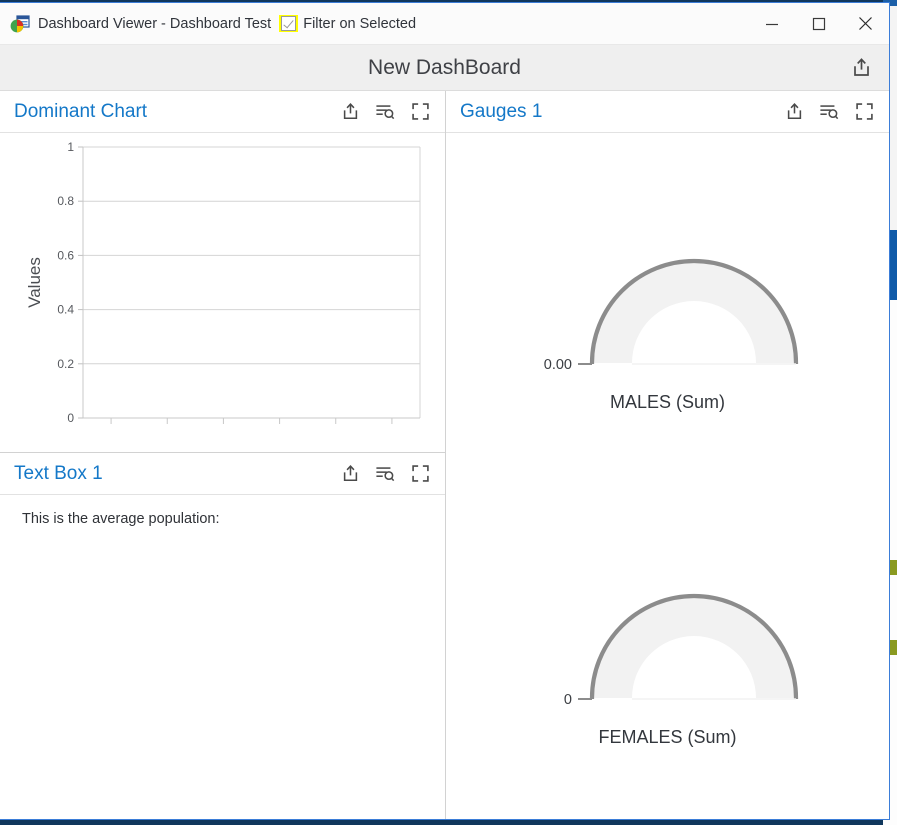 This screenshot has height=825, width=897. Describe the element at coordinates (222, 112) in the screenshot. I see `panel-header-dominant-chart: Dominant Chart` at that location.